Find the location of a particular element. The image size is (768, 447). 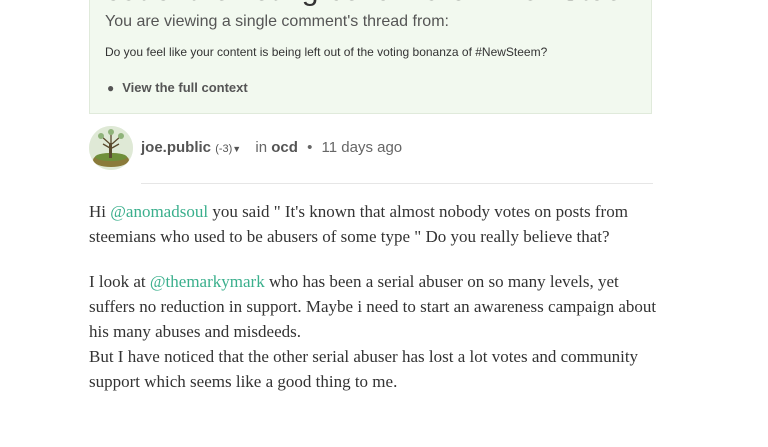

view-full-context-link: ● View the full context is located at coordinates (177, 87).